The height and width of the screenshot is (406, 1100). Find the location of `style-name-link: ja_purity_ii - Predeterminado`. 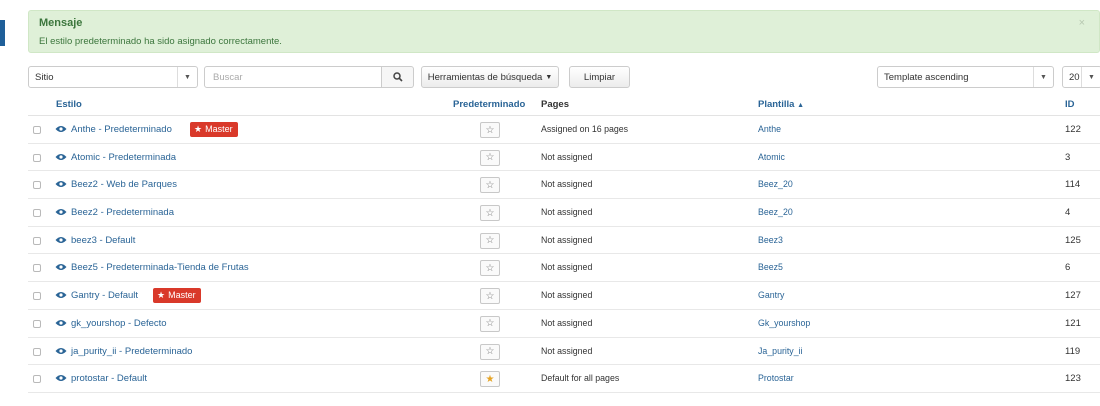

style-name-link: ja_purity_ii - Predeterminado is located at coordinates (131, 351).